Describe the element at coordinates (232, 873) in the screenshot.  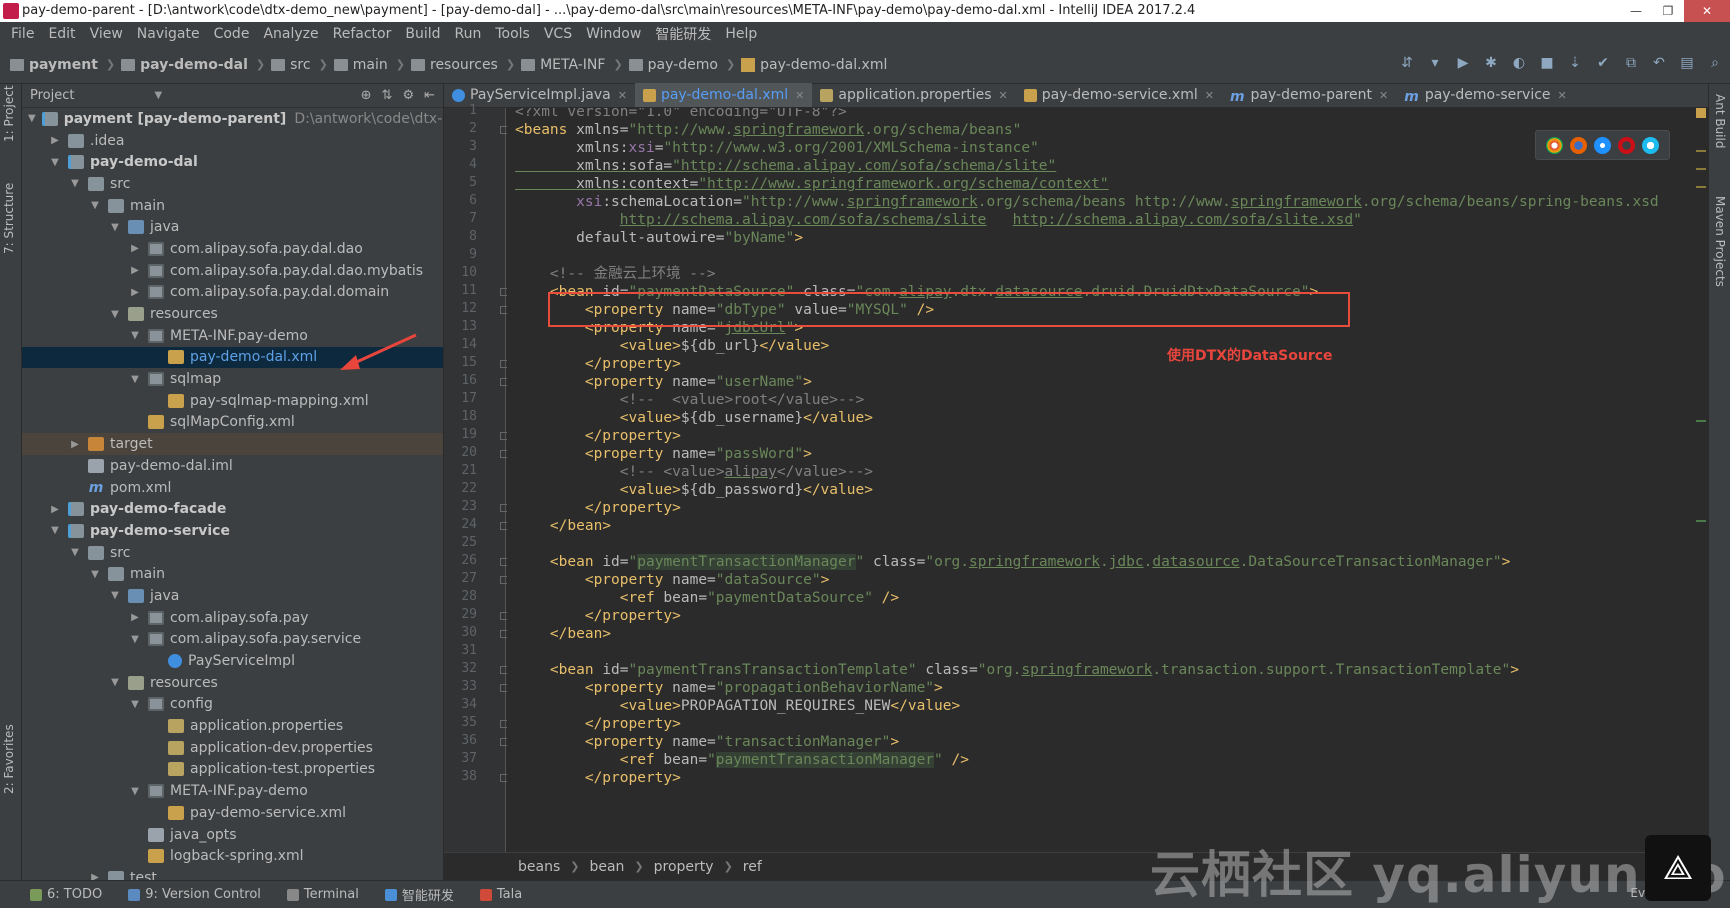
I see `tree-node: ▶ test` at that location.